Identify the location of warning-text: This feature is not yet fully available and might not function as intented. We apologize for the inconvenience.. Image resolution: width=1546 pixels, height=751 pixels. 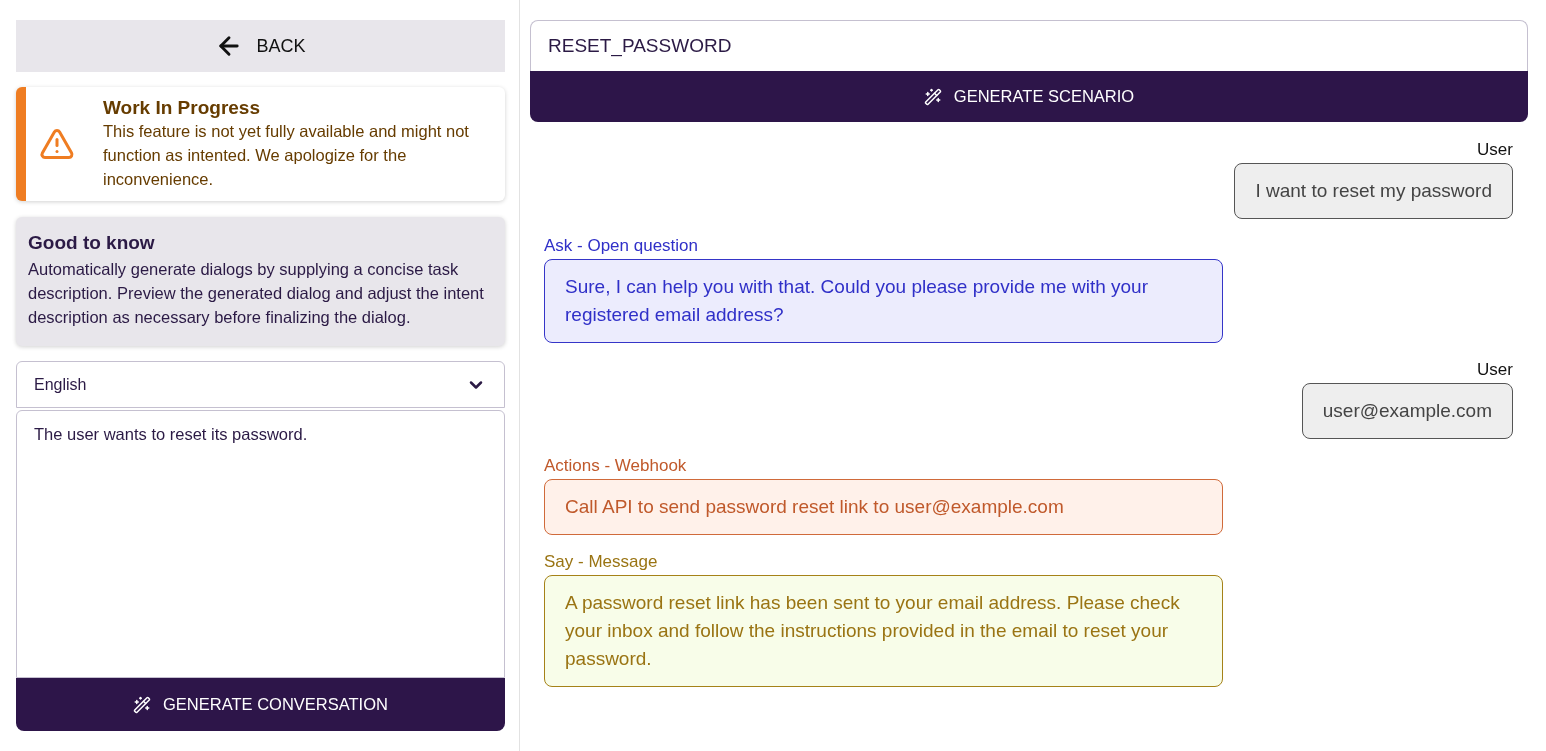
(286, 155).